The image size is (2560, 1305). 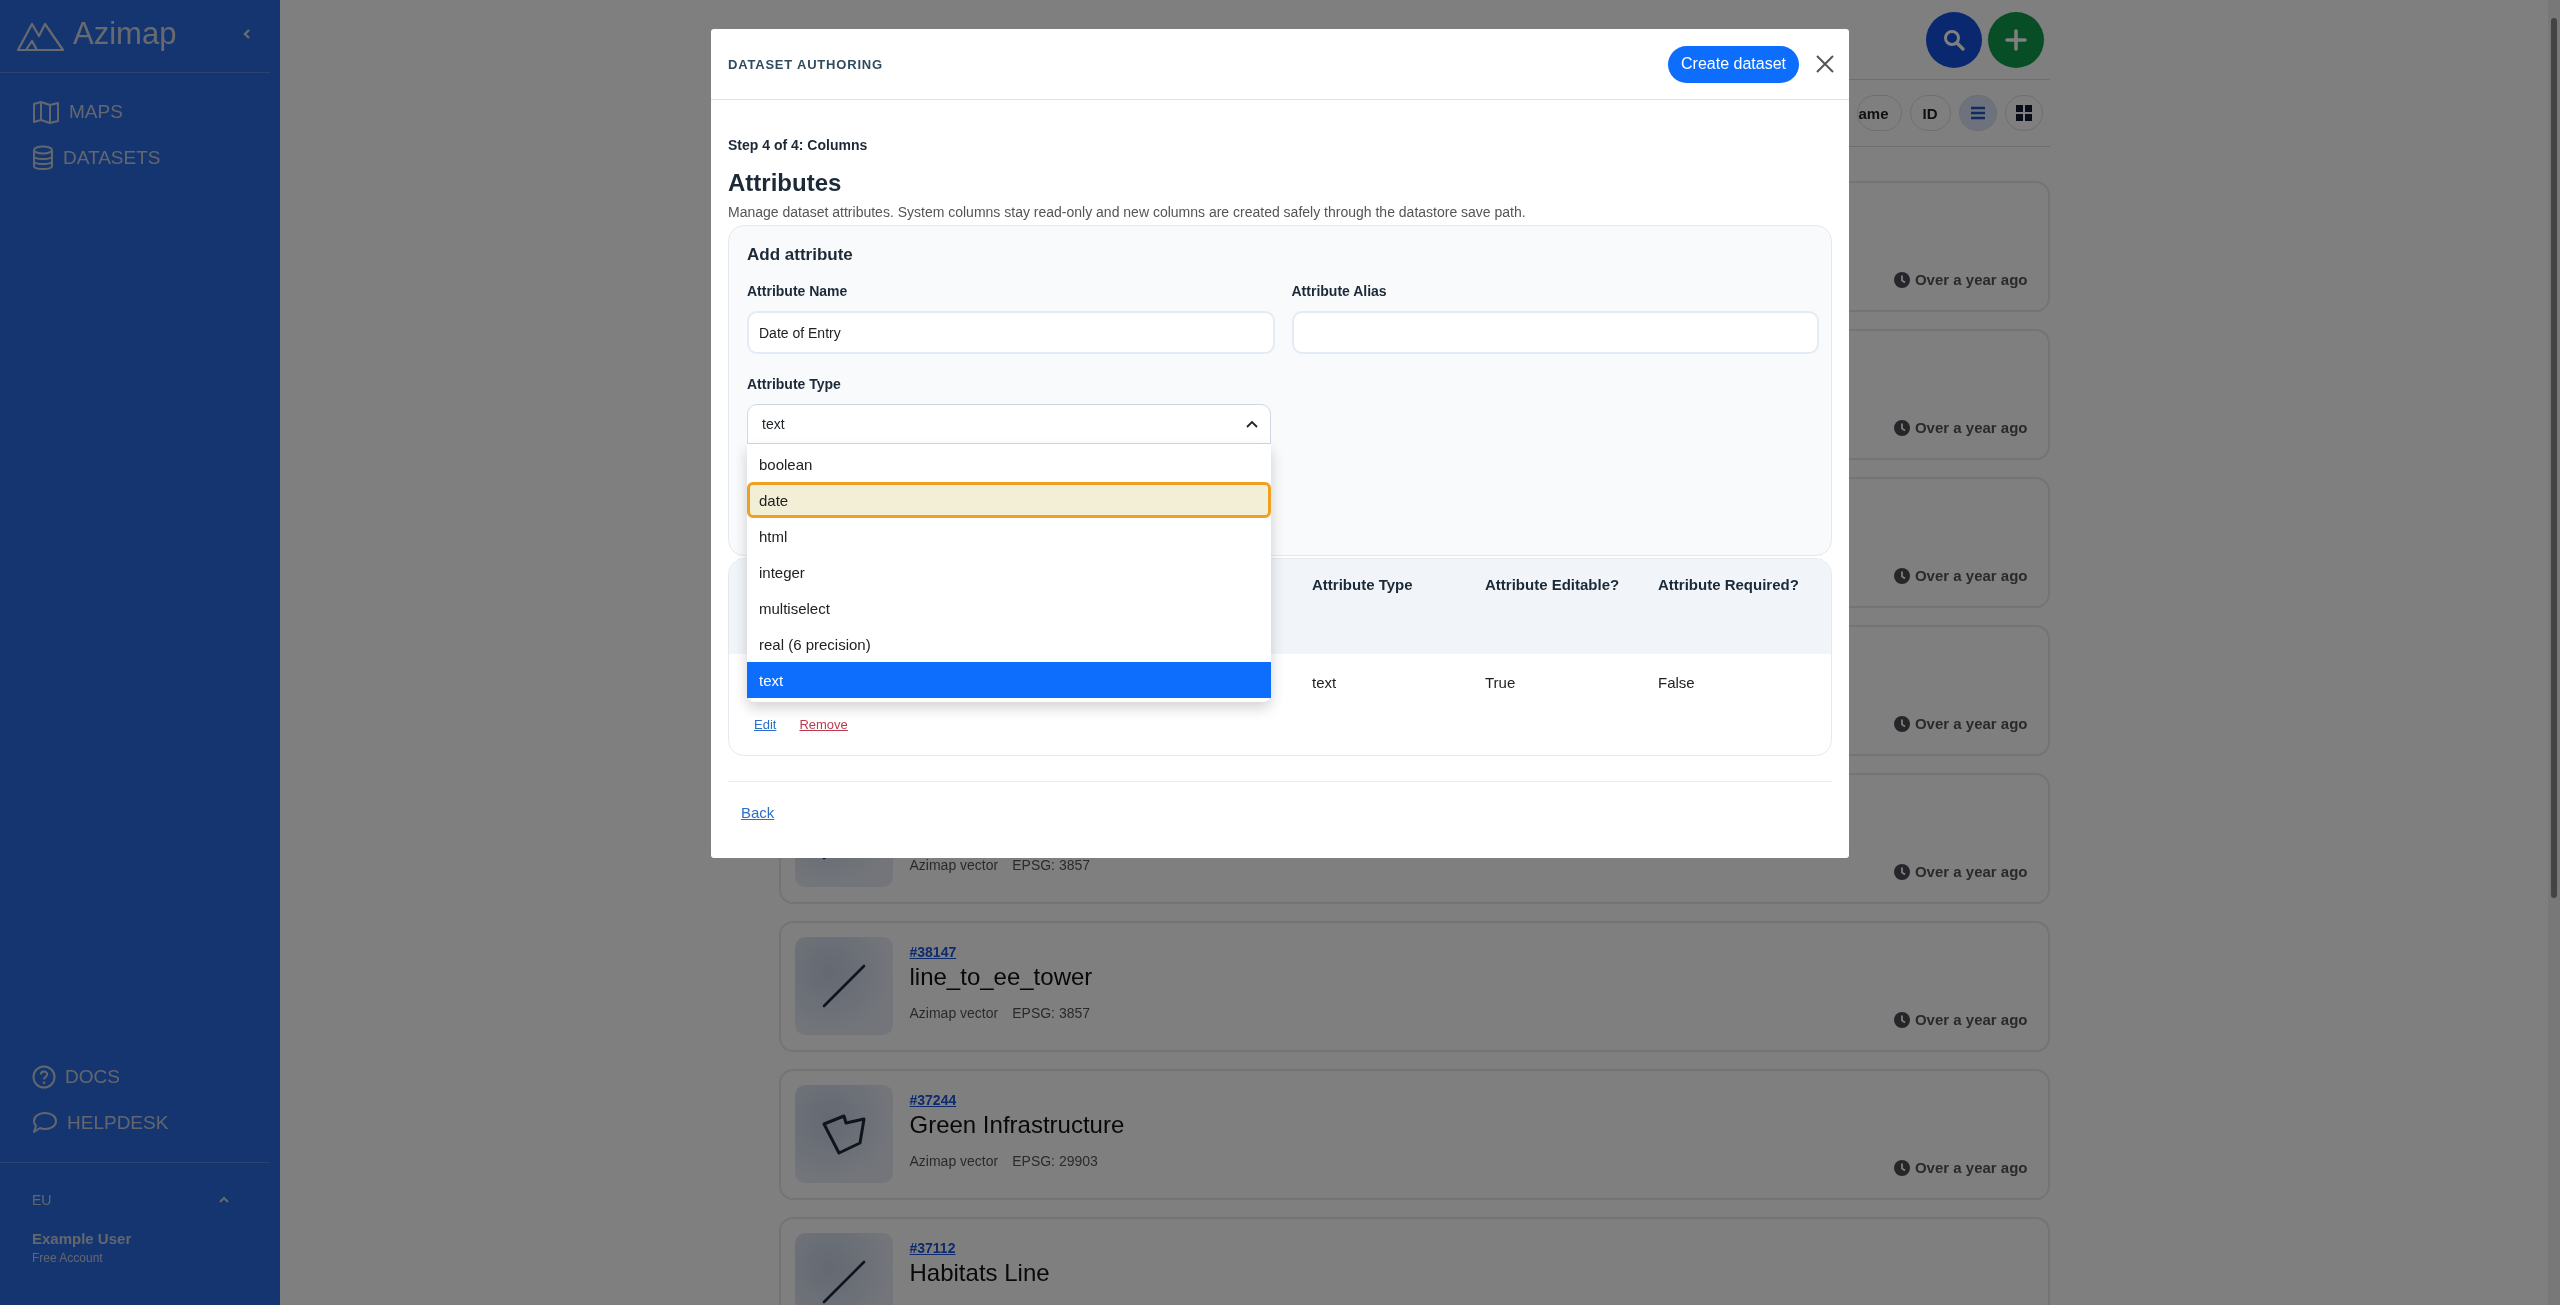 I want to click on dataset-card: #38147 line_to_ee_tower Azimap vector EPSG: 3857 Over a year ago, so click(x=1414, y=986).